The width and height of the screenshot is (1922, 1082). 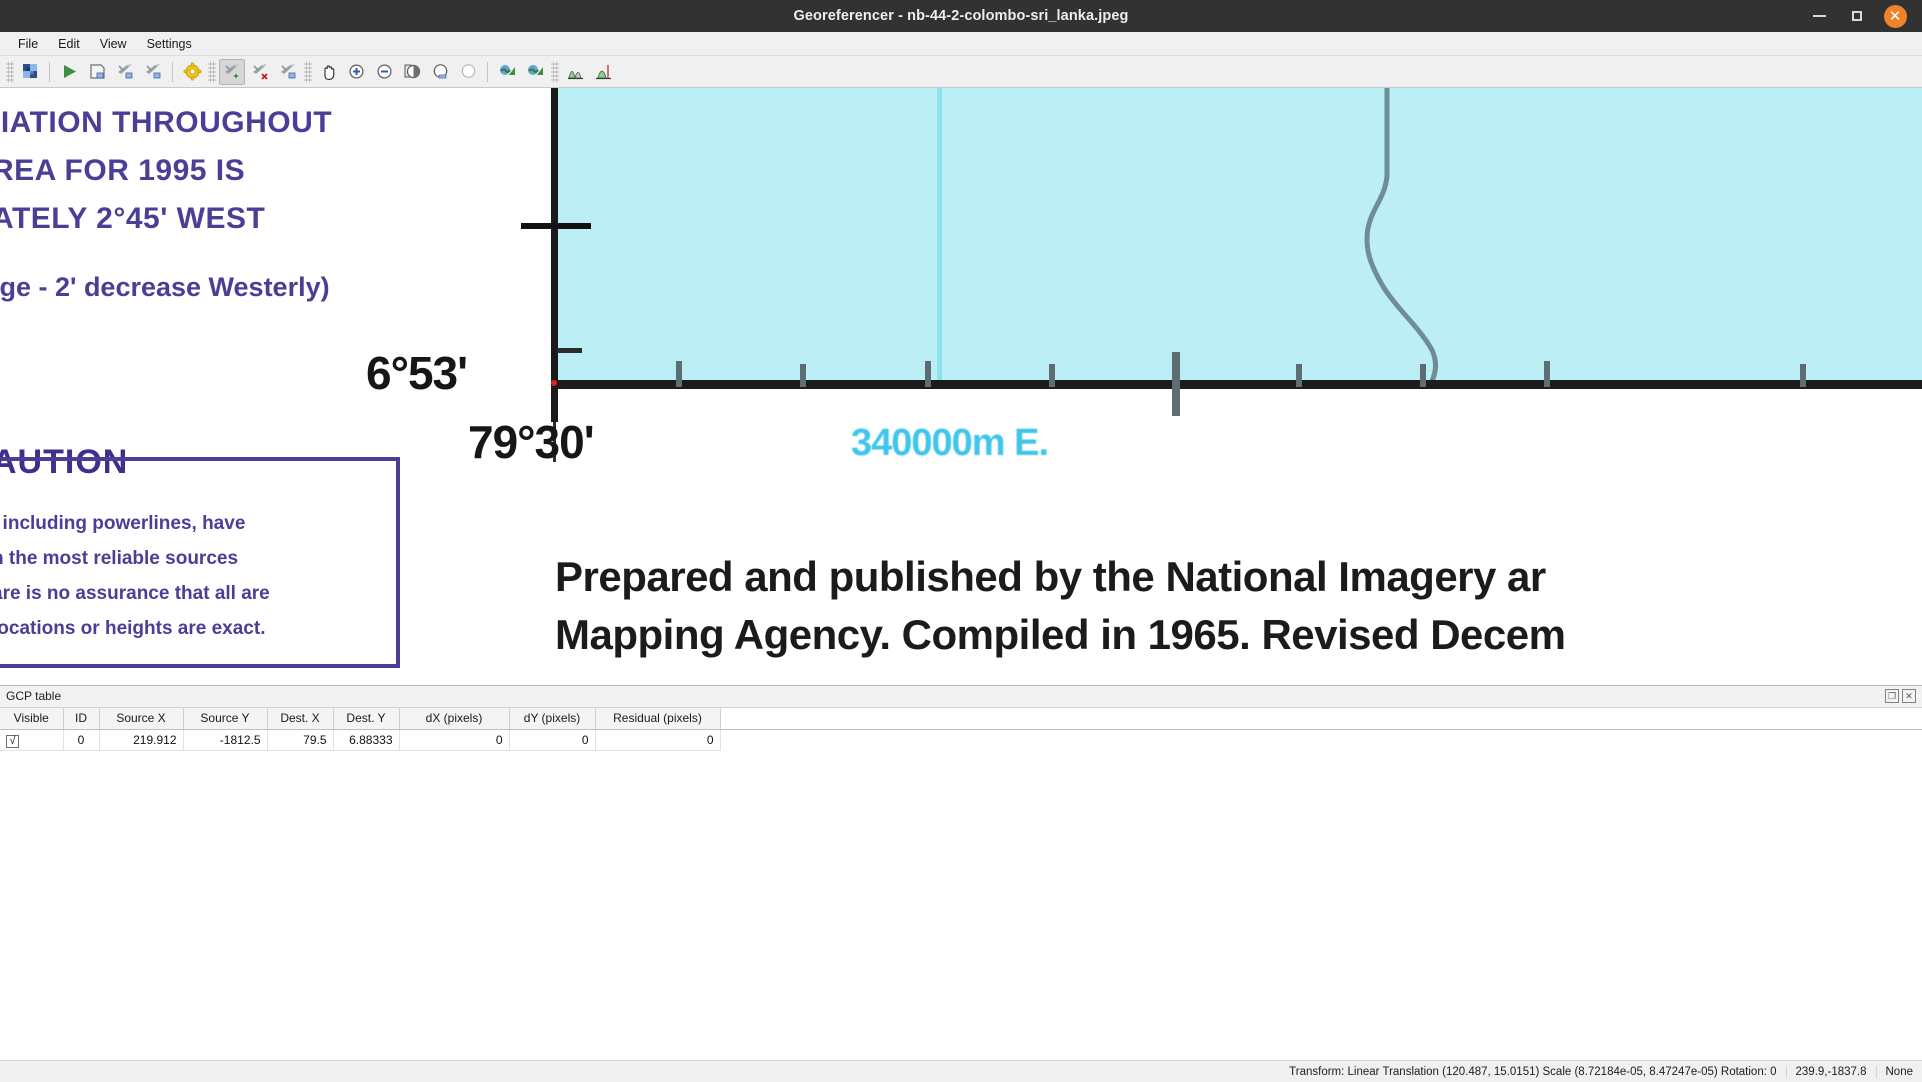 I want to click on close-button: ✕, so click(x=1895, y=16).